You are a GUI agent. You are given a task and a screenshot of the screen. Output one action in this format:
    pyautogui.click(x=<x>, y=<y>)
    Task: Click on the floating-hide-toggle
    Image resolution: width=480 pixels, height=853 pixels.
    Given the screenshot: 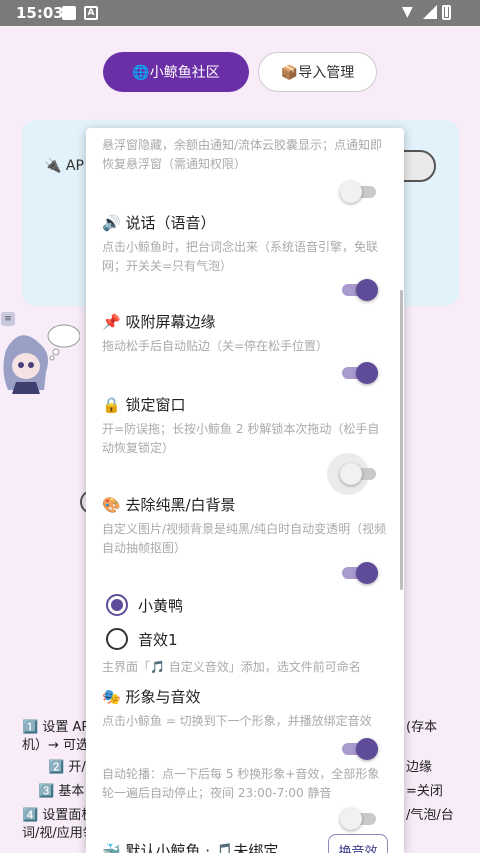 What is the action you would take?
    pyautogui.click(x=358, y=192)
    